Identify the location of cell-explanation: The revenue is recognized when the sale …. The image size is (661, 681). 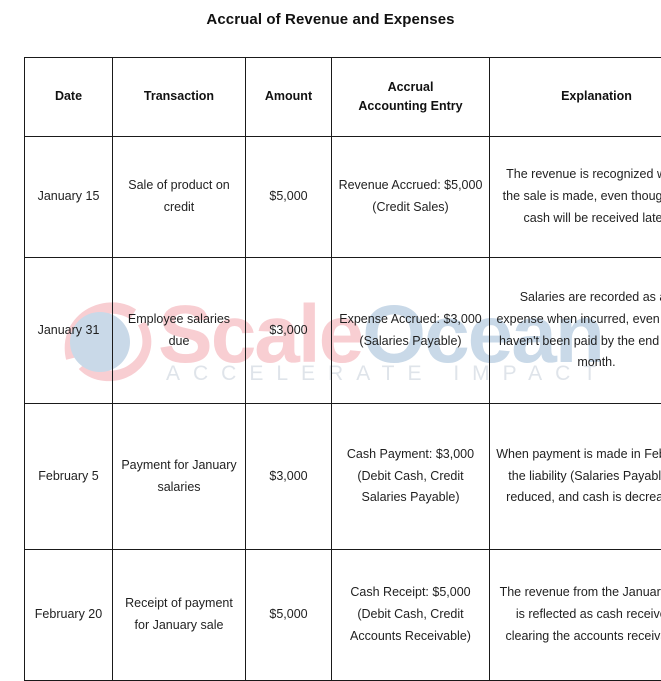
(575, 197).